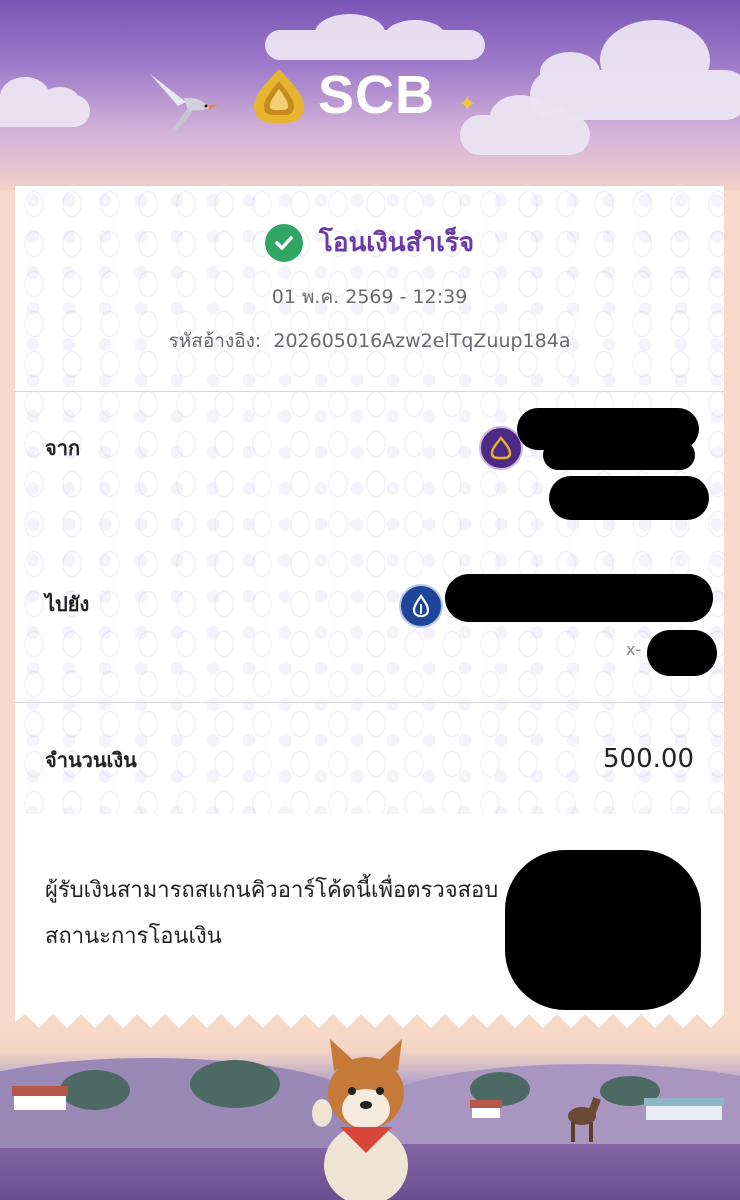 The width and height of the screenshot is (740, 1200). I want to click on recipient-account-prefix: x-, so click(634, 649).